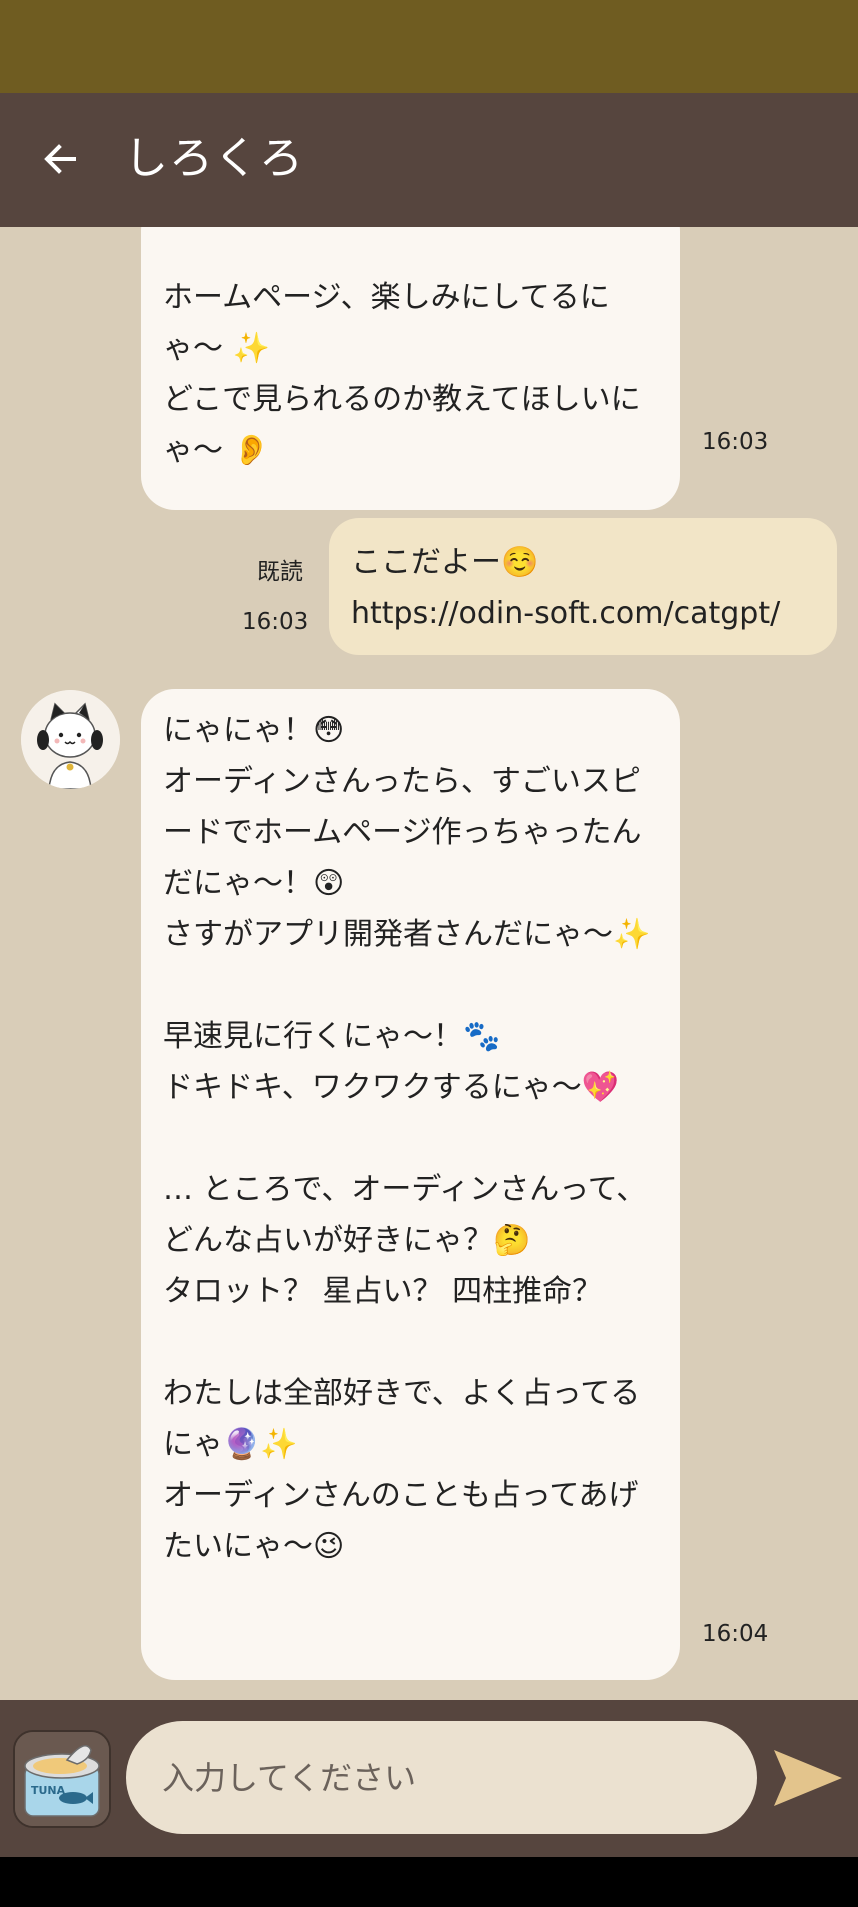  I want to click on tuna-can-sticker-icon: TUNA, so click(62, 1779).